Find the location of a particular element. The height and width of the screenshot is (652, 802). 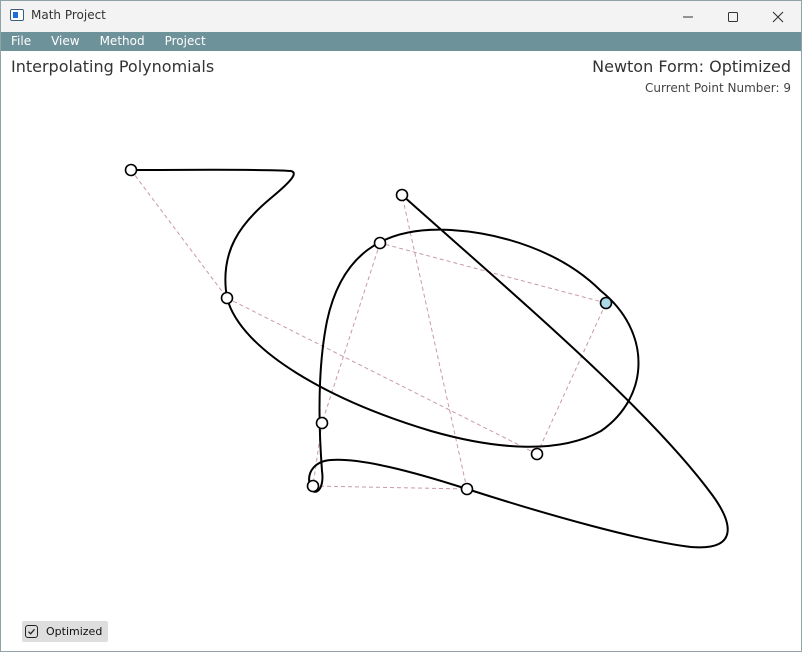

current-point-label: Current Point Number: is located at coordinates (712, 88).